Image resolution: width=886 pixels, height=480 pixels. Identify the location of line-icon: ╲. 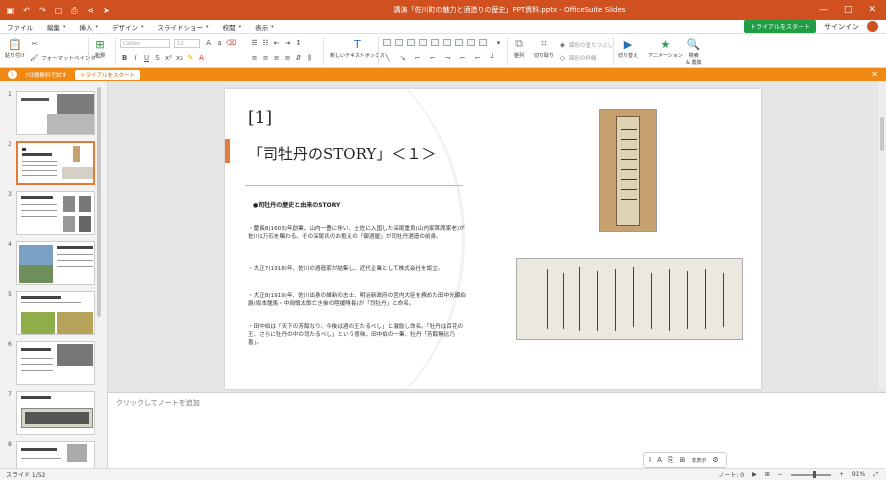
(387, 58).